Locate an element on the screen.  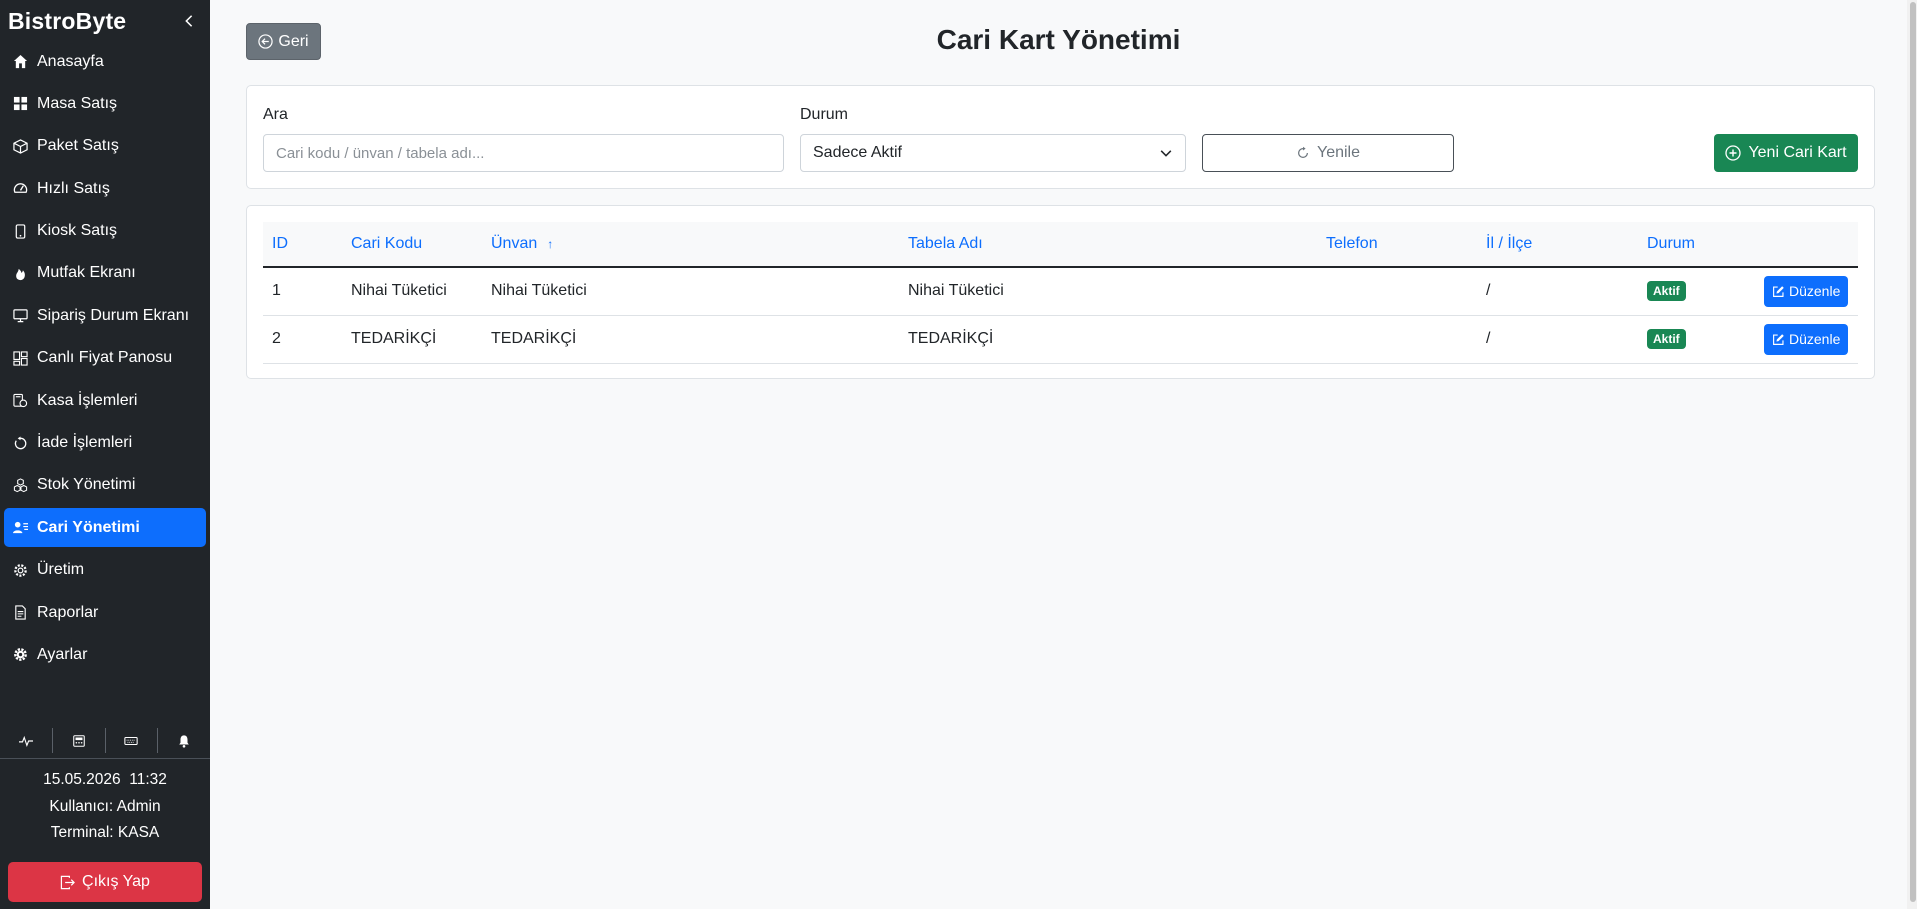
collapse-sidebar-button is located at coordinates (189, 21).